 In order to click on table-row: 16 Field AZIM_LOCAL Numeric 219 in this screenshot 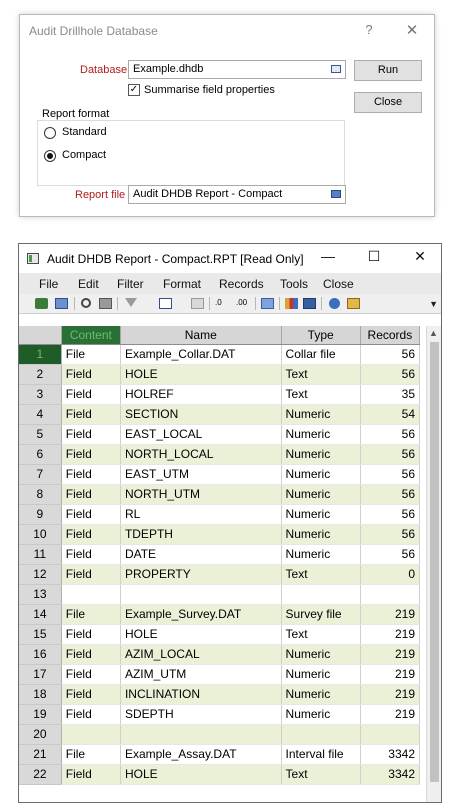, I will do `click(220, 654)`.